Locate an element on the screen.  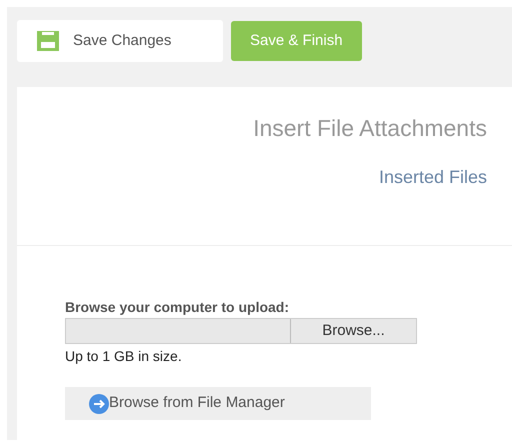
size-hint: Up to 1 GB in size. is located at coordinates (123, 356).